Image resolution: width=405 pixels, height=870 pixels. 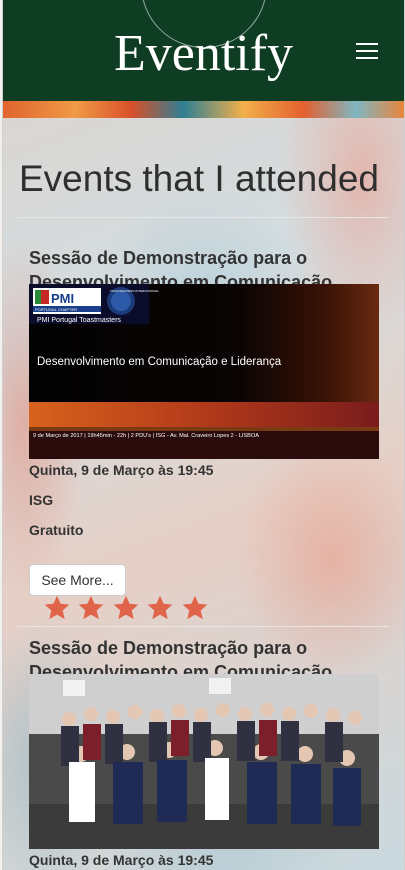 What do you see at coordinates (203, 626) in the screenshot?
I see `event-divider` at bounding box center [203, 626].